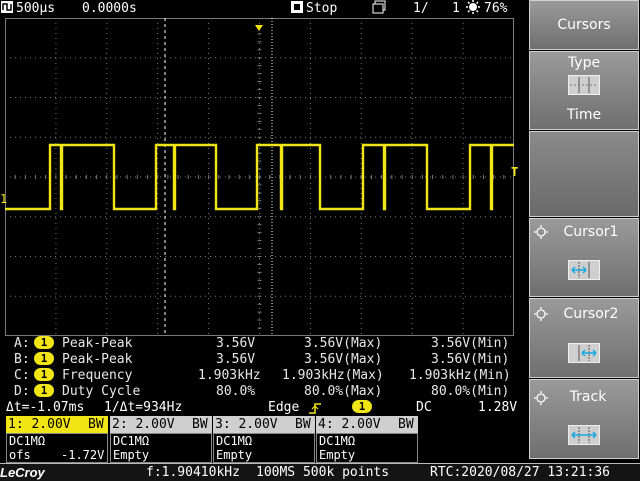 Image resolution: width=640 pixels, height=481 pixels. Describe the element at coordinates (349, 424) in the screenshot. I see `channel4-scale: 4: 2.00V` at that location.